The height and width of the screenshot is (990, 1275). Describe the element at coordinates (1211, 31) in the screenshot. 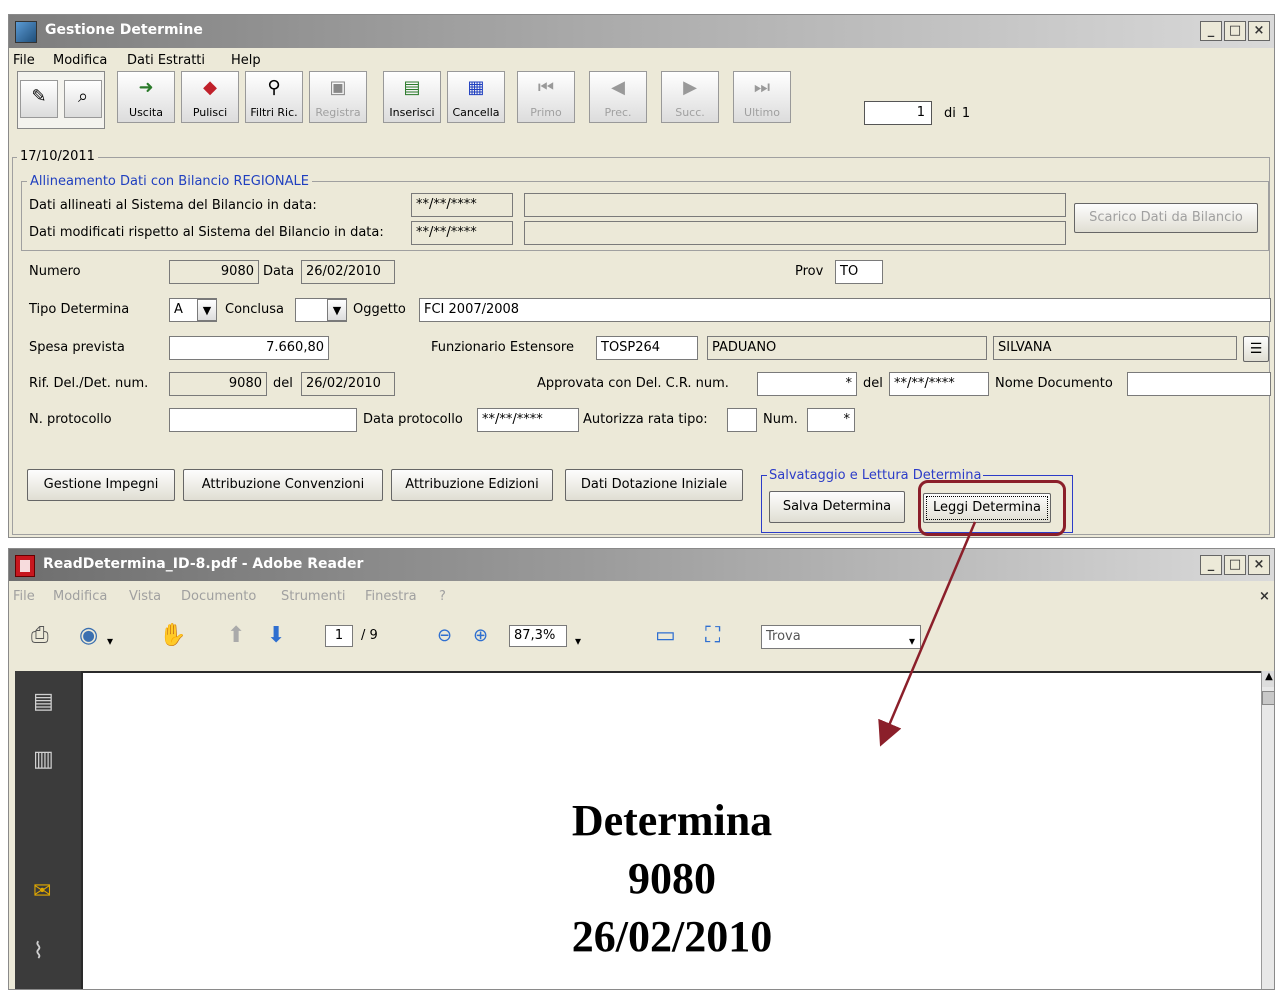

I see `minimize-button: _` at that location.